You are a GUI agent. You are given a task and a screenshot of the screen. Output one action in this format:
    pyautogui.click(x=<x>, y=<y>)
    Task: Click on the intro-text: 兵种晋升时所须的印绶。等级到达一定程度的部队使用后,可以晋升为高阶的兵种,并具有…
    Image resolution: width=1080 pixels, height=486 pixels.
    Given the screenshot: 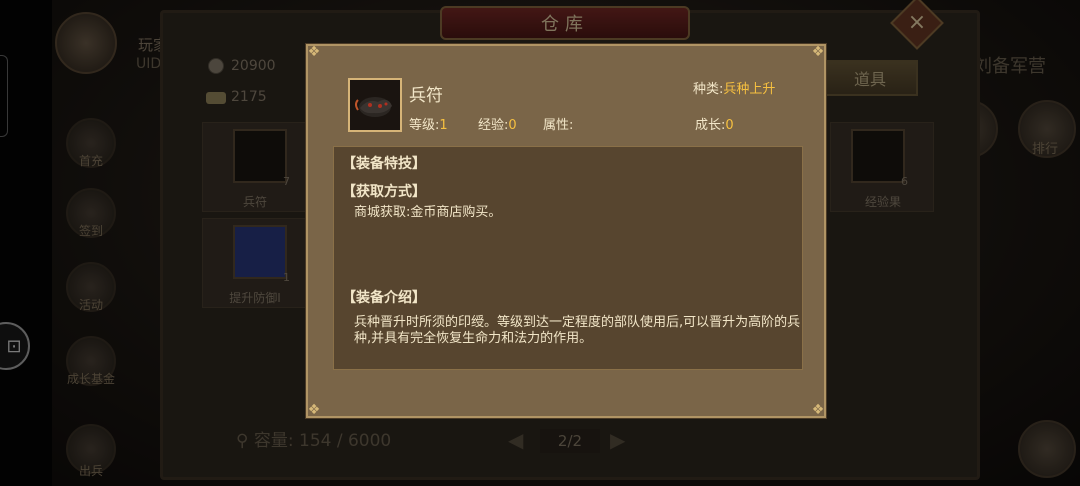 What is the action you would take?
    pyautogui.click(x=577, y=330)
    